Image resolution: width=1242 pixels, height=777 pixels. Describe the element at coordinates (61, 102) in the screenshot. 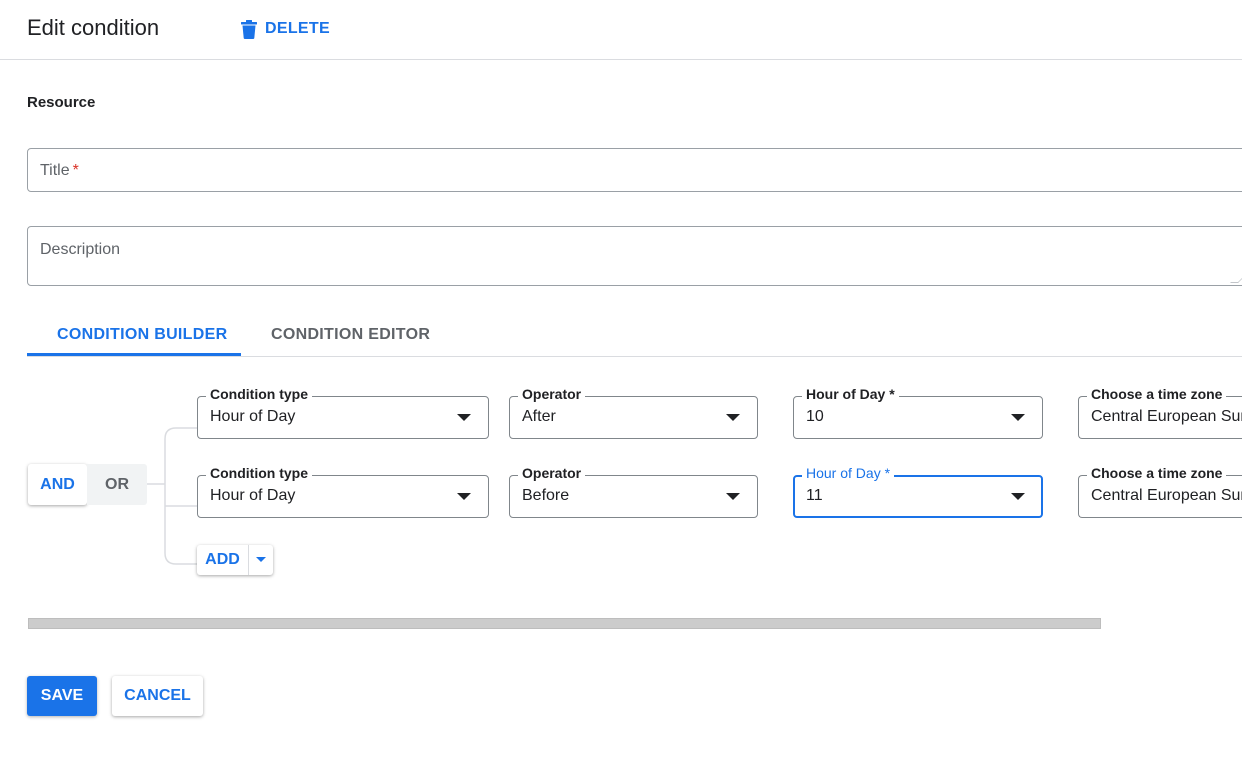

I see `resource-label: Resource` at that location.